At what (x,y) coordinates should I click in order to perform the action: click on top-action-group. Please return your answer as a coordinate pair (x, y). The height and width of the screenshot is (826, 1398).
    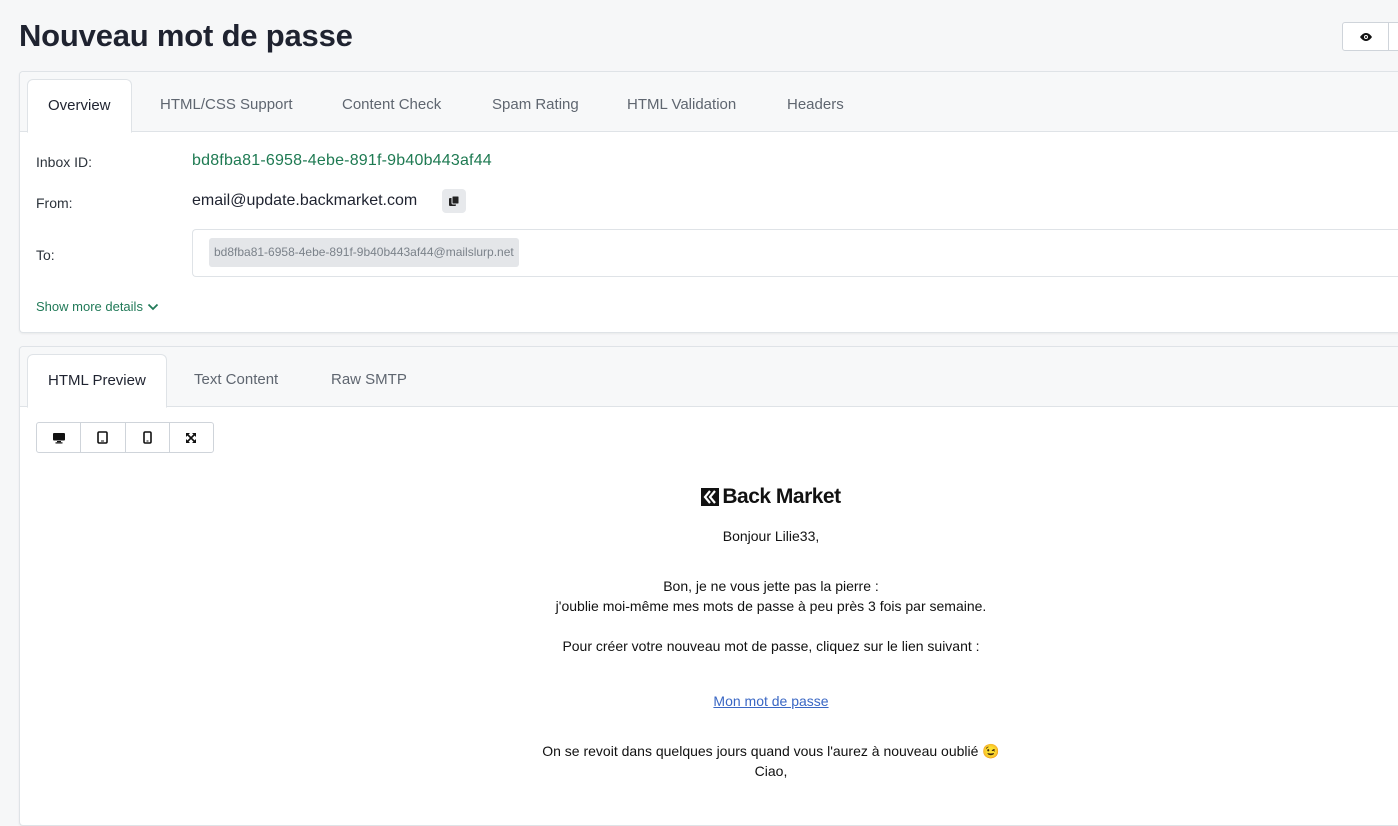
    Looking at the image, I should click on (1370, 36).